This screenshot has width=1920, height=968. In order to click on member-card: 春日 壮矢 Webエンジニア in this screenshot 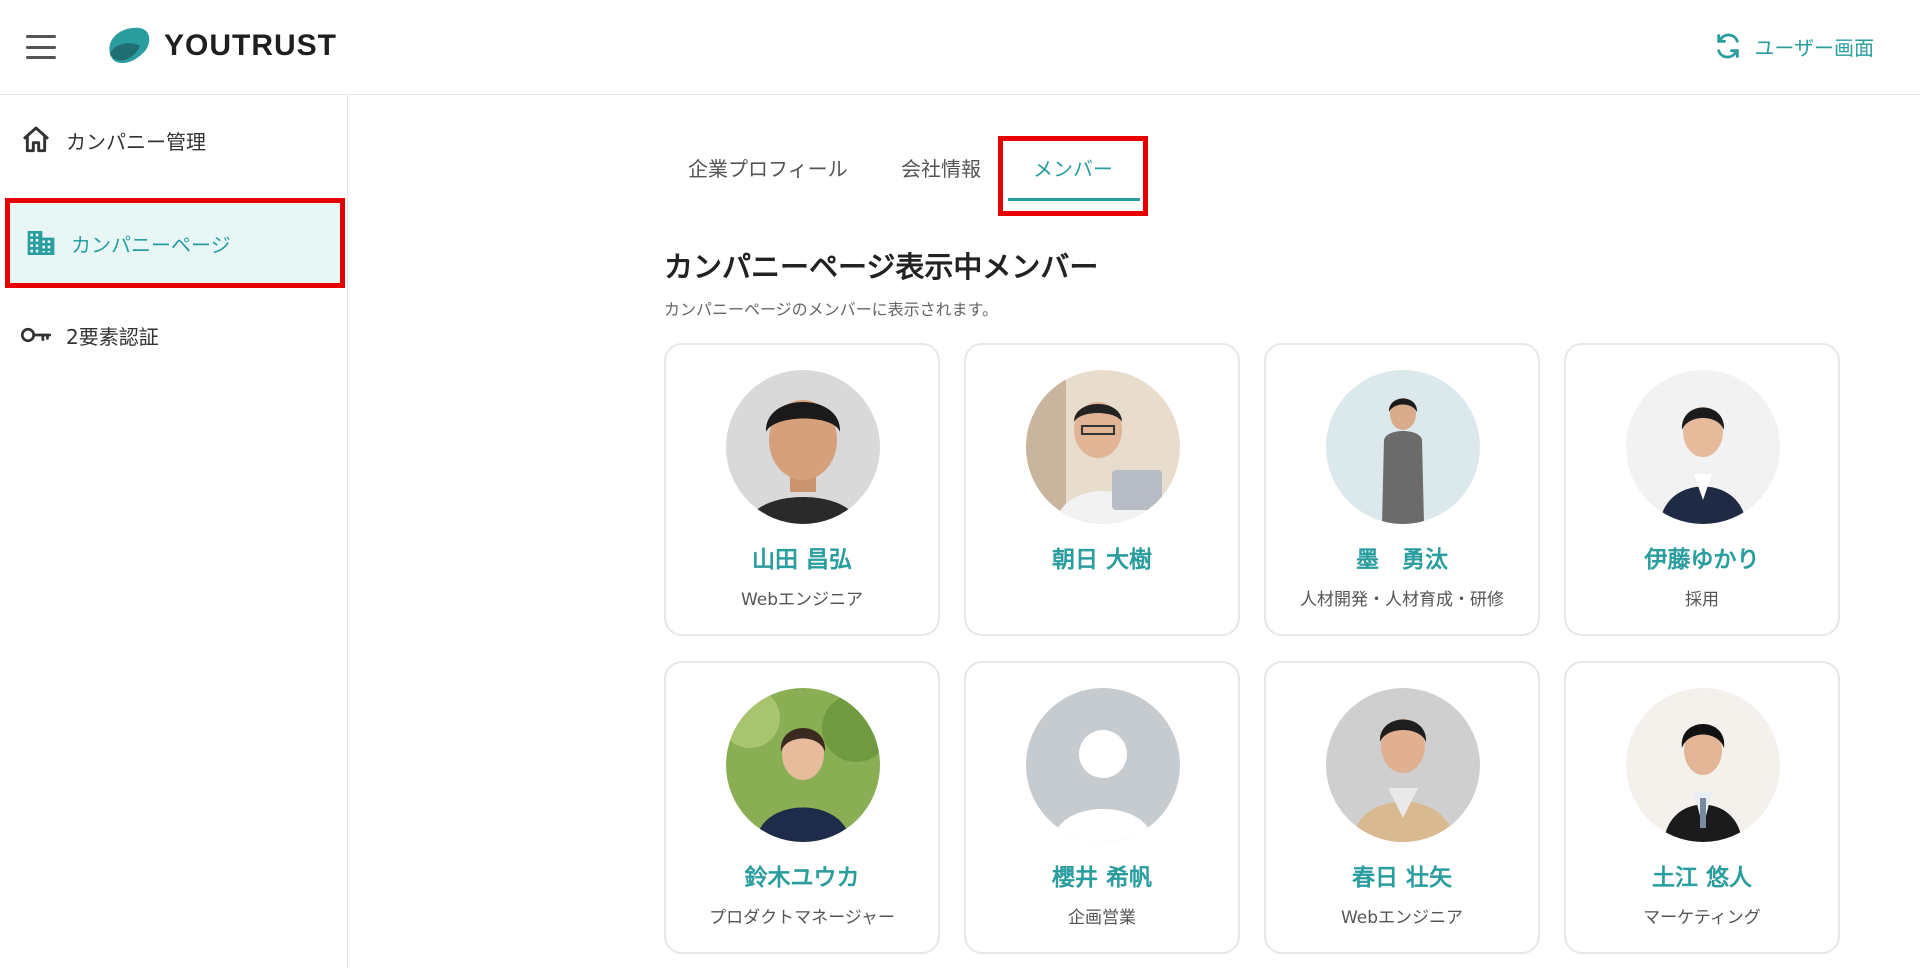, I will do `click(1402, 807)`.